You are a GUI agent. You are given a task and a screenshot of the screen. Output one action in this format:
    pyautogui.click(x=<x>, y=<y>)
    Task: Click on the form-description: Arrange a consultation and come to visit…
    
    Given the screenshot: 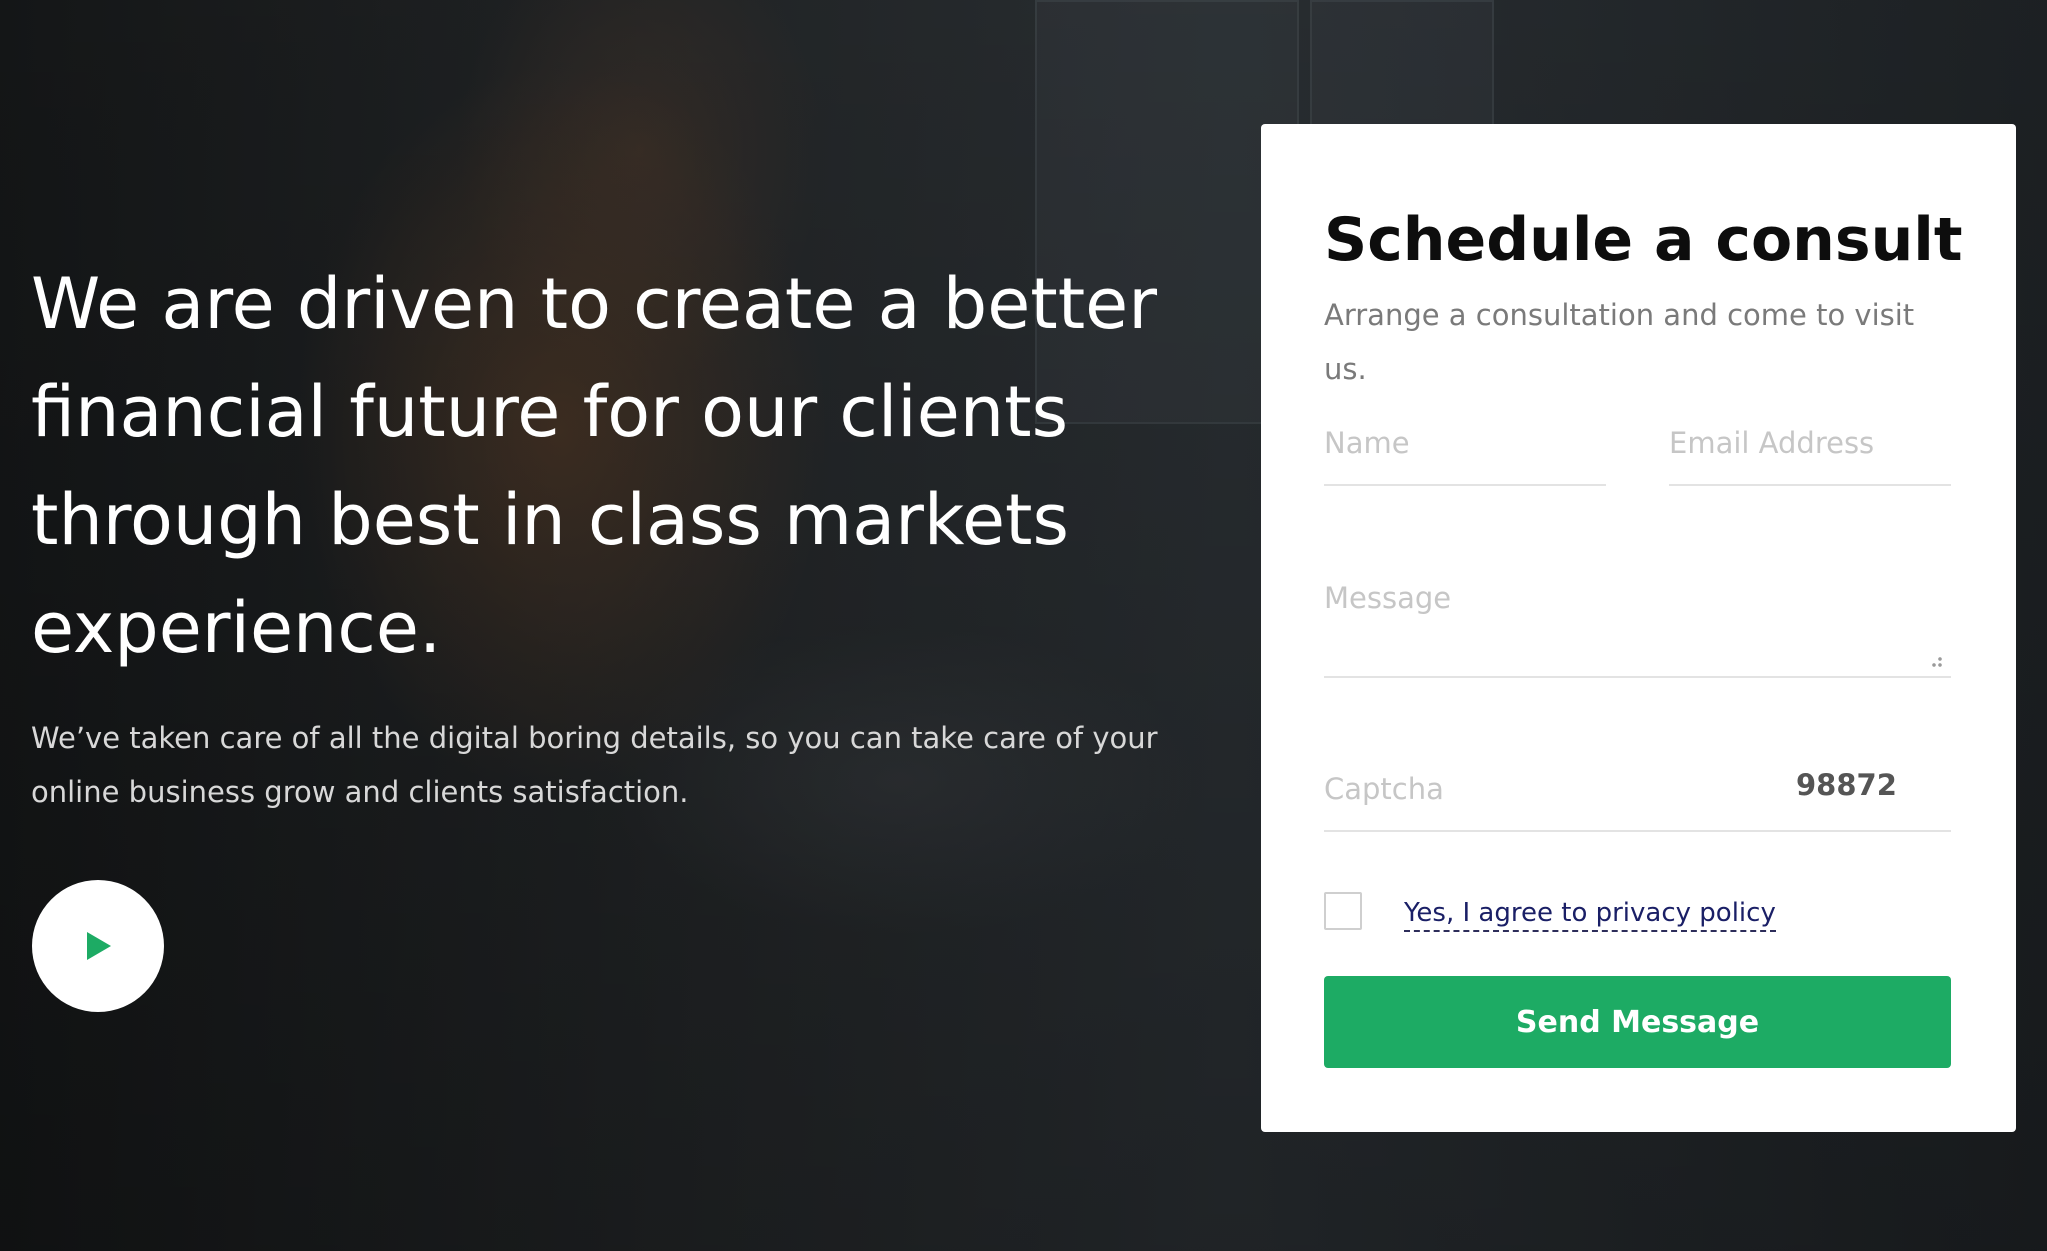 What is the action you would take?
    pyautogui.click(x=1619, y=342)
    